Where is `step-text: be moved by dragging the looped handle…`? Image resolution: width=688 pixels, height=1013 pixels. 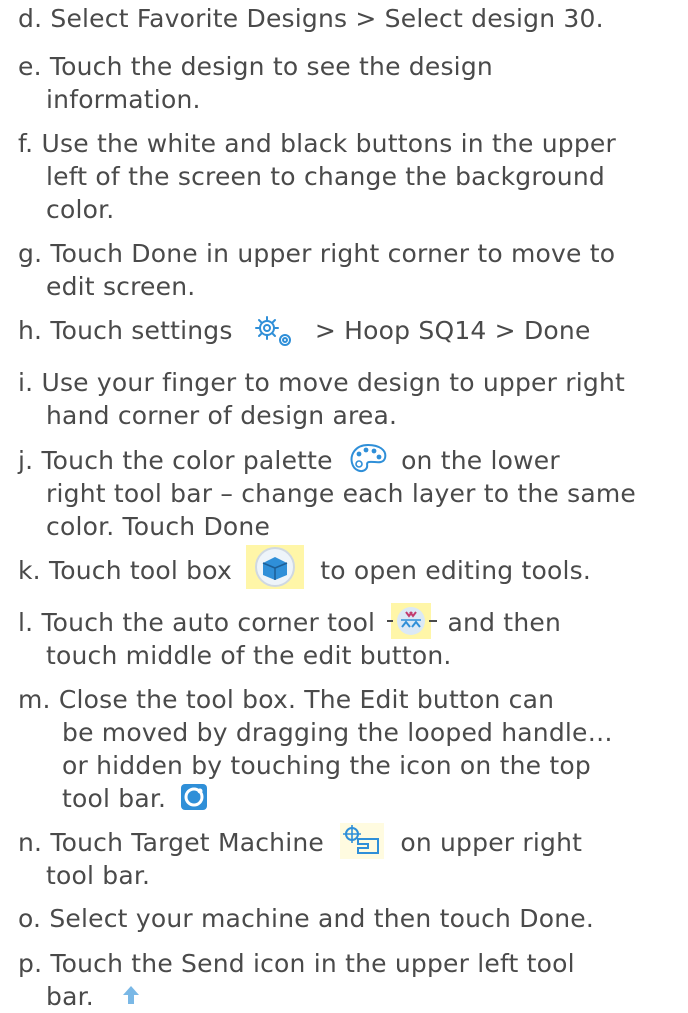
step-text: be moved by dragging the looped handle… is located at coordinates (337, 732).